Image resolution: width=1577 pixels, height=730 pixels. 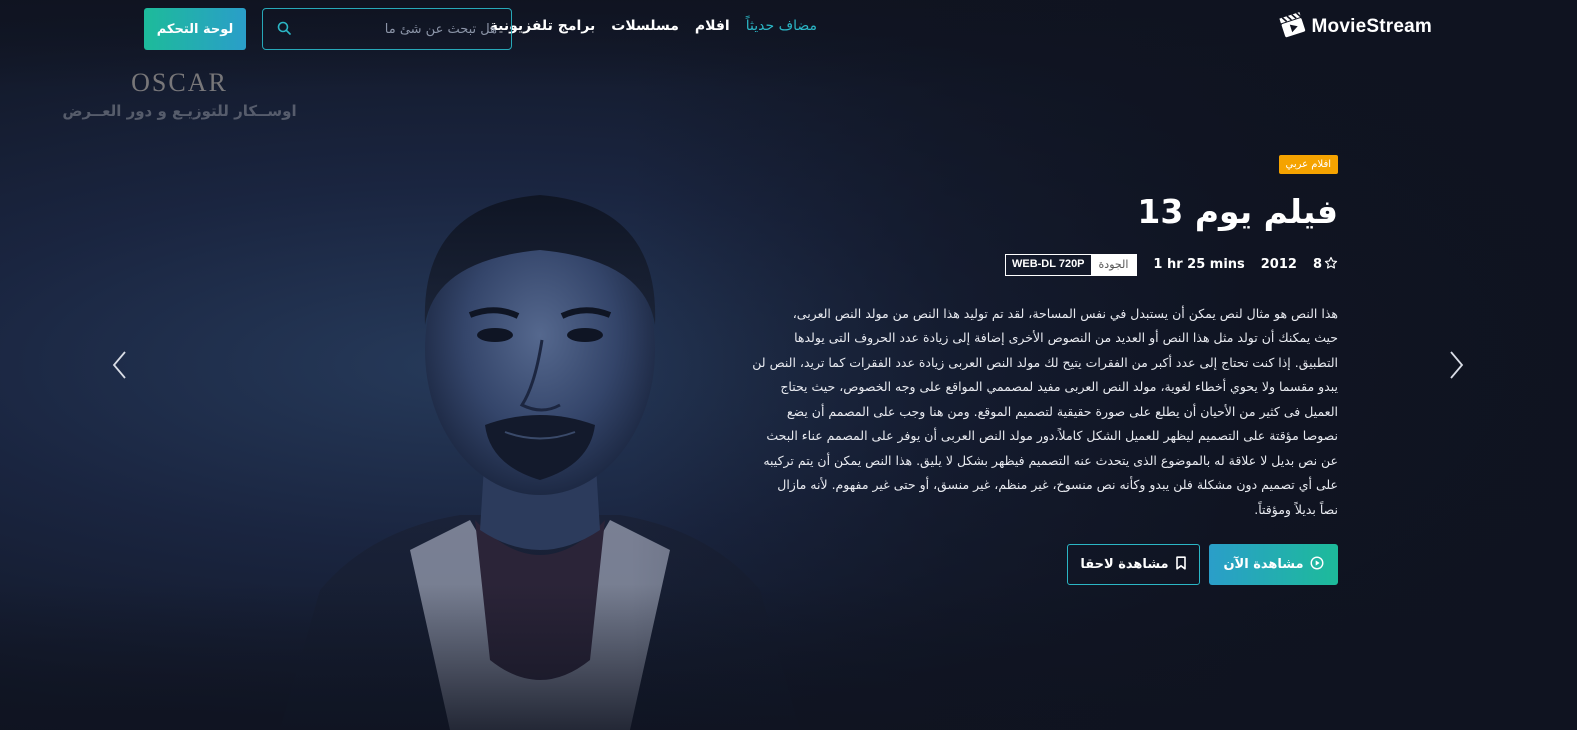 I want to click on chevron-left-icon, so click(x=119, y=367).